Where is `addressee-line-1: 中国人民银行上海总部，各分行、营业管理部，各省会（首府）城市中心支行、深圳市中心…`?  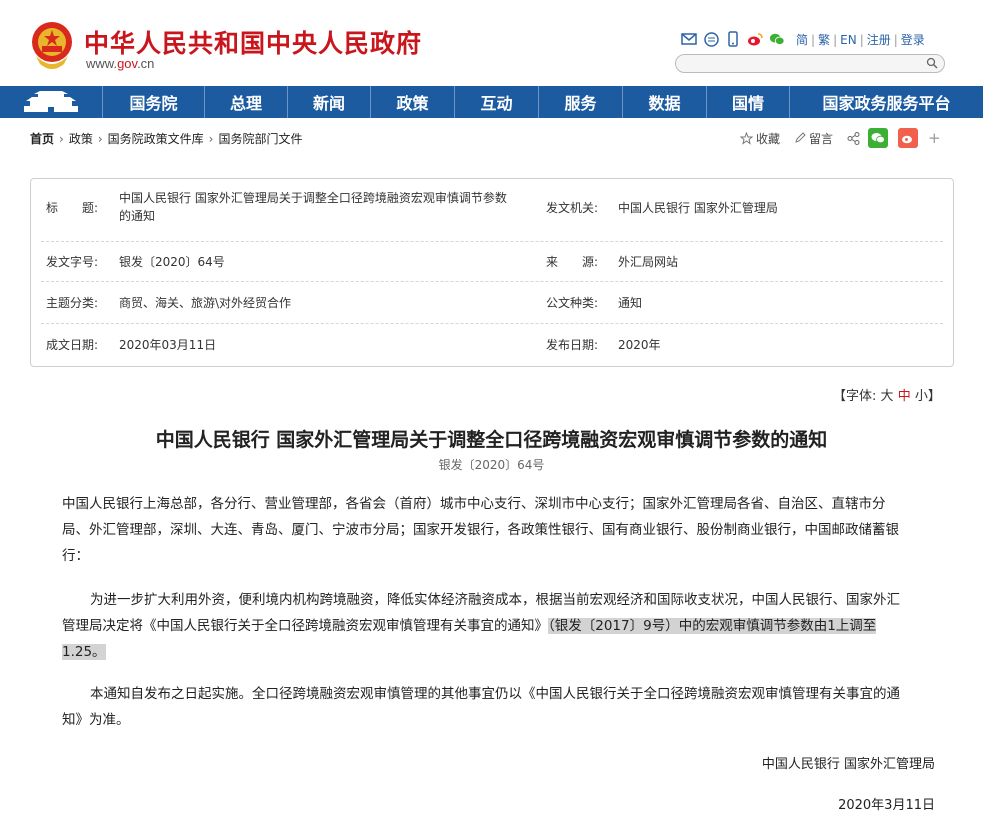
addressee-line-1: 中国人民银行上海总部，各分行、营业管理部，各省会（首府）城市中心支行、深圳市中心… is located at coordinates (474, 504).